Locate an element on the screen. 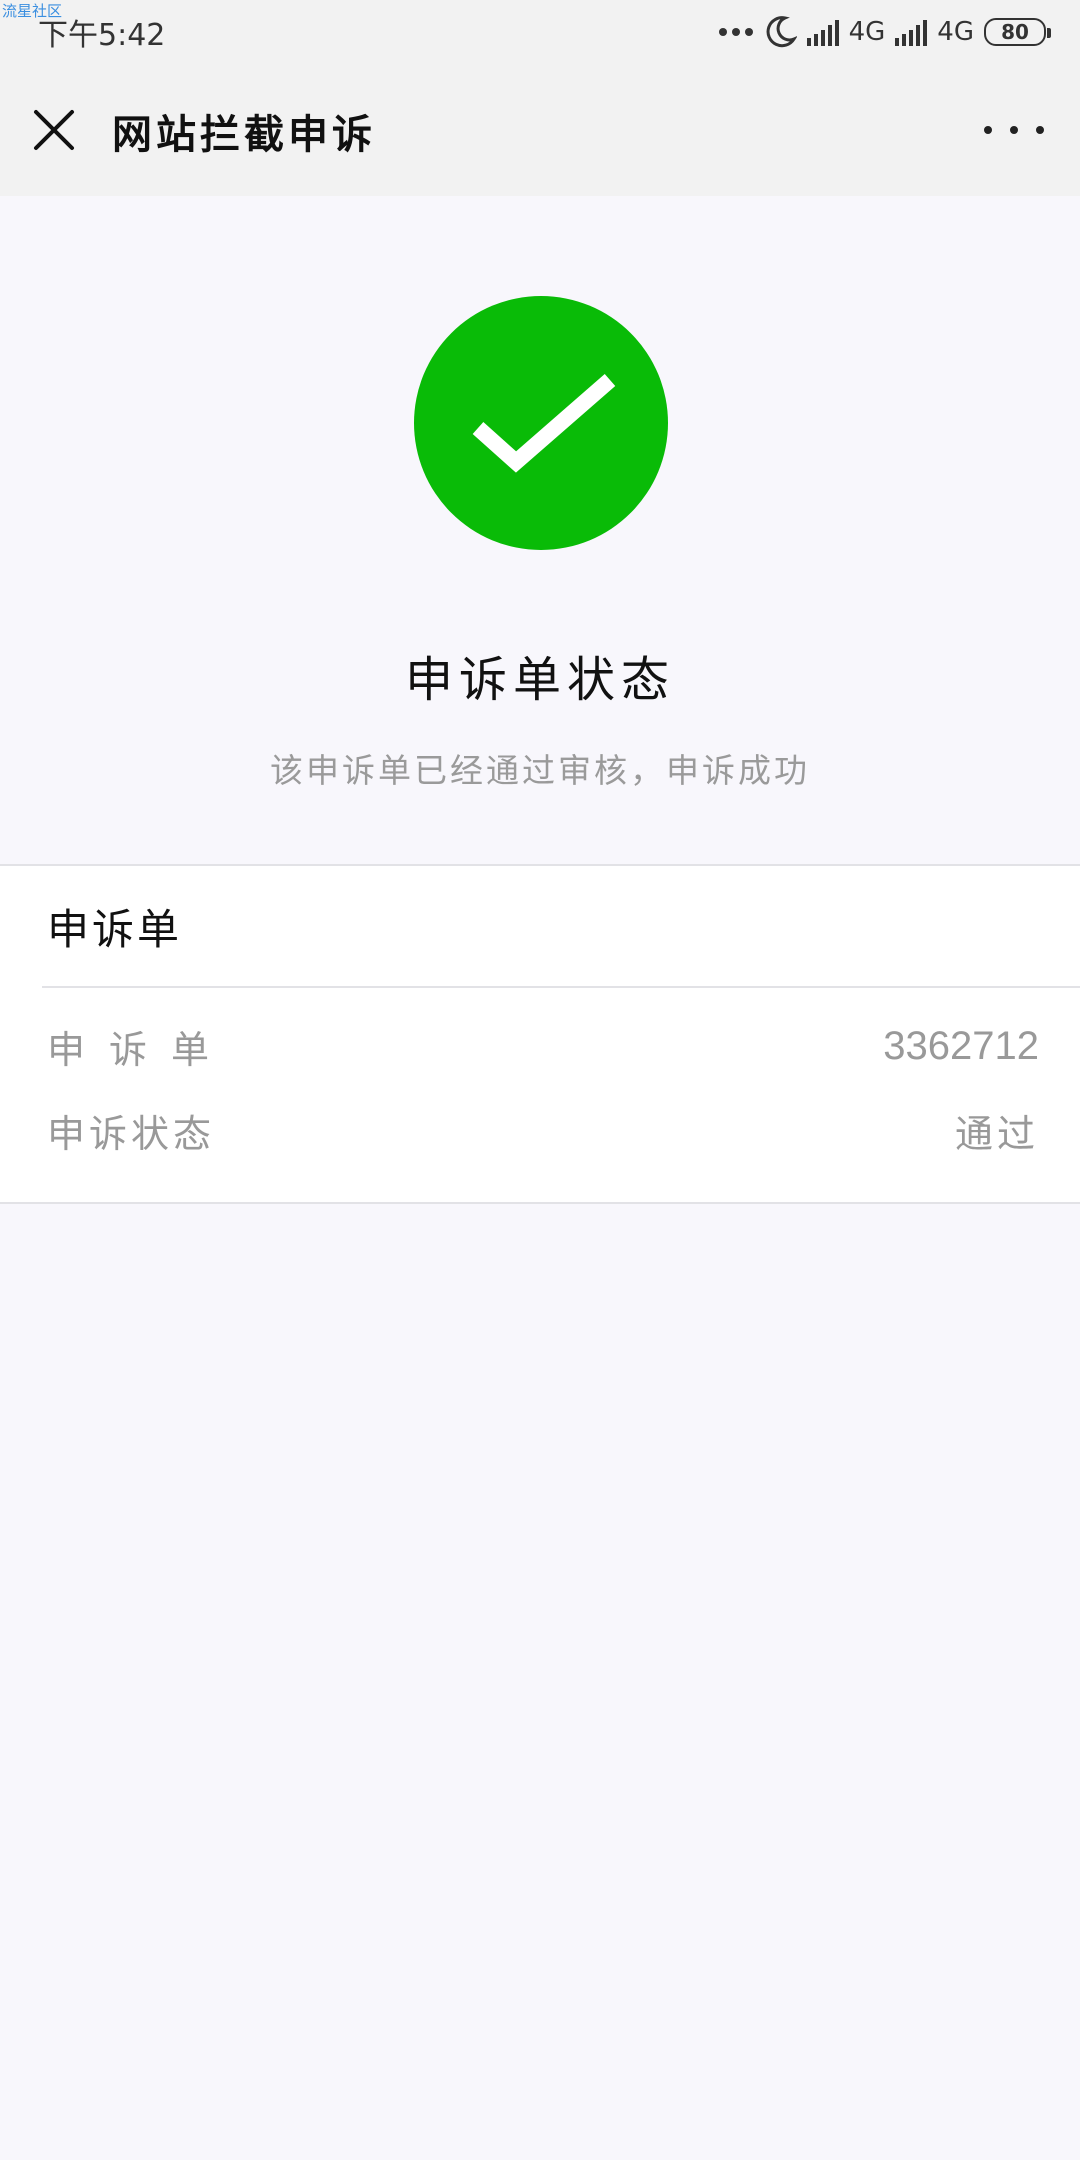 The image size is (1080, 2160). close-button is located at coordinates (54, 130).